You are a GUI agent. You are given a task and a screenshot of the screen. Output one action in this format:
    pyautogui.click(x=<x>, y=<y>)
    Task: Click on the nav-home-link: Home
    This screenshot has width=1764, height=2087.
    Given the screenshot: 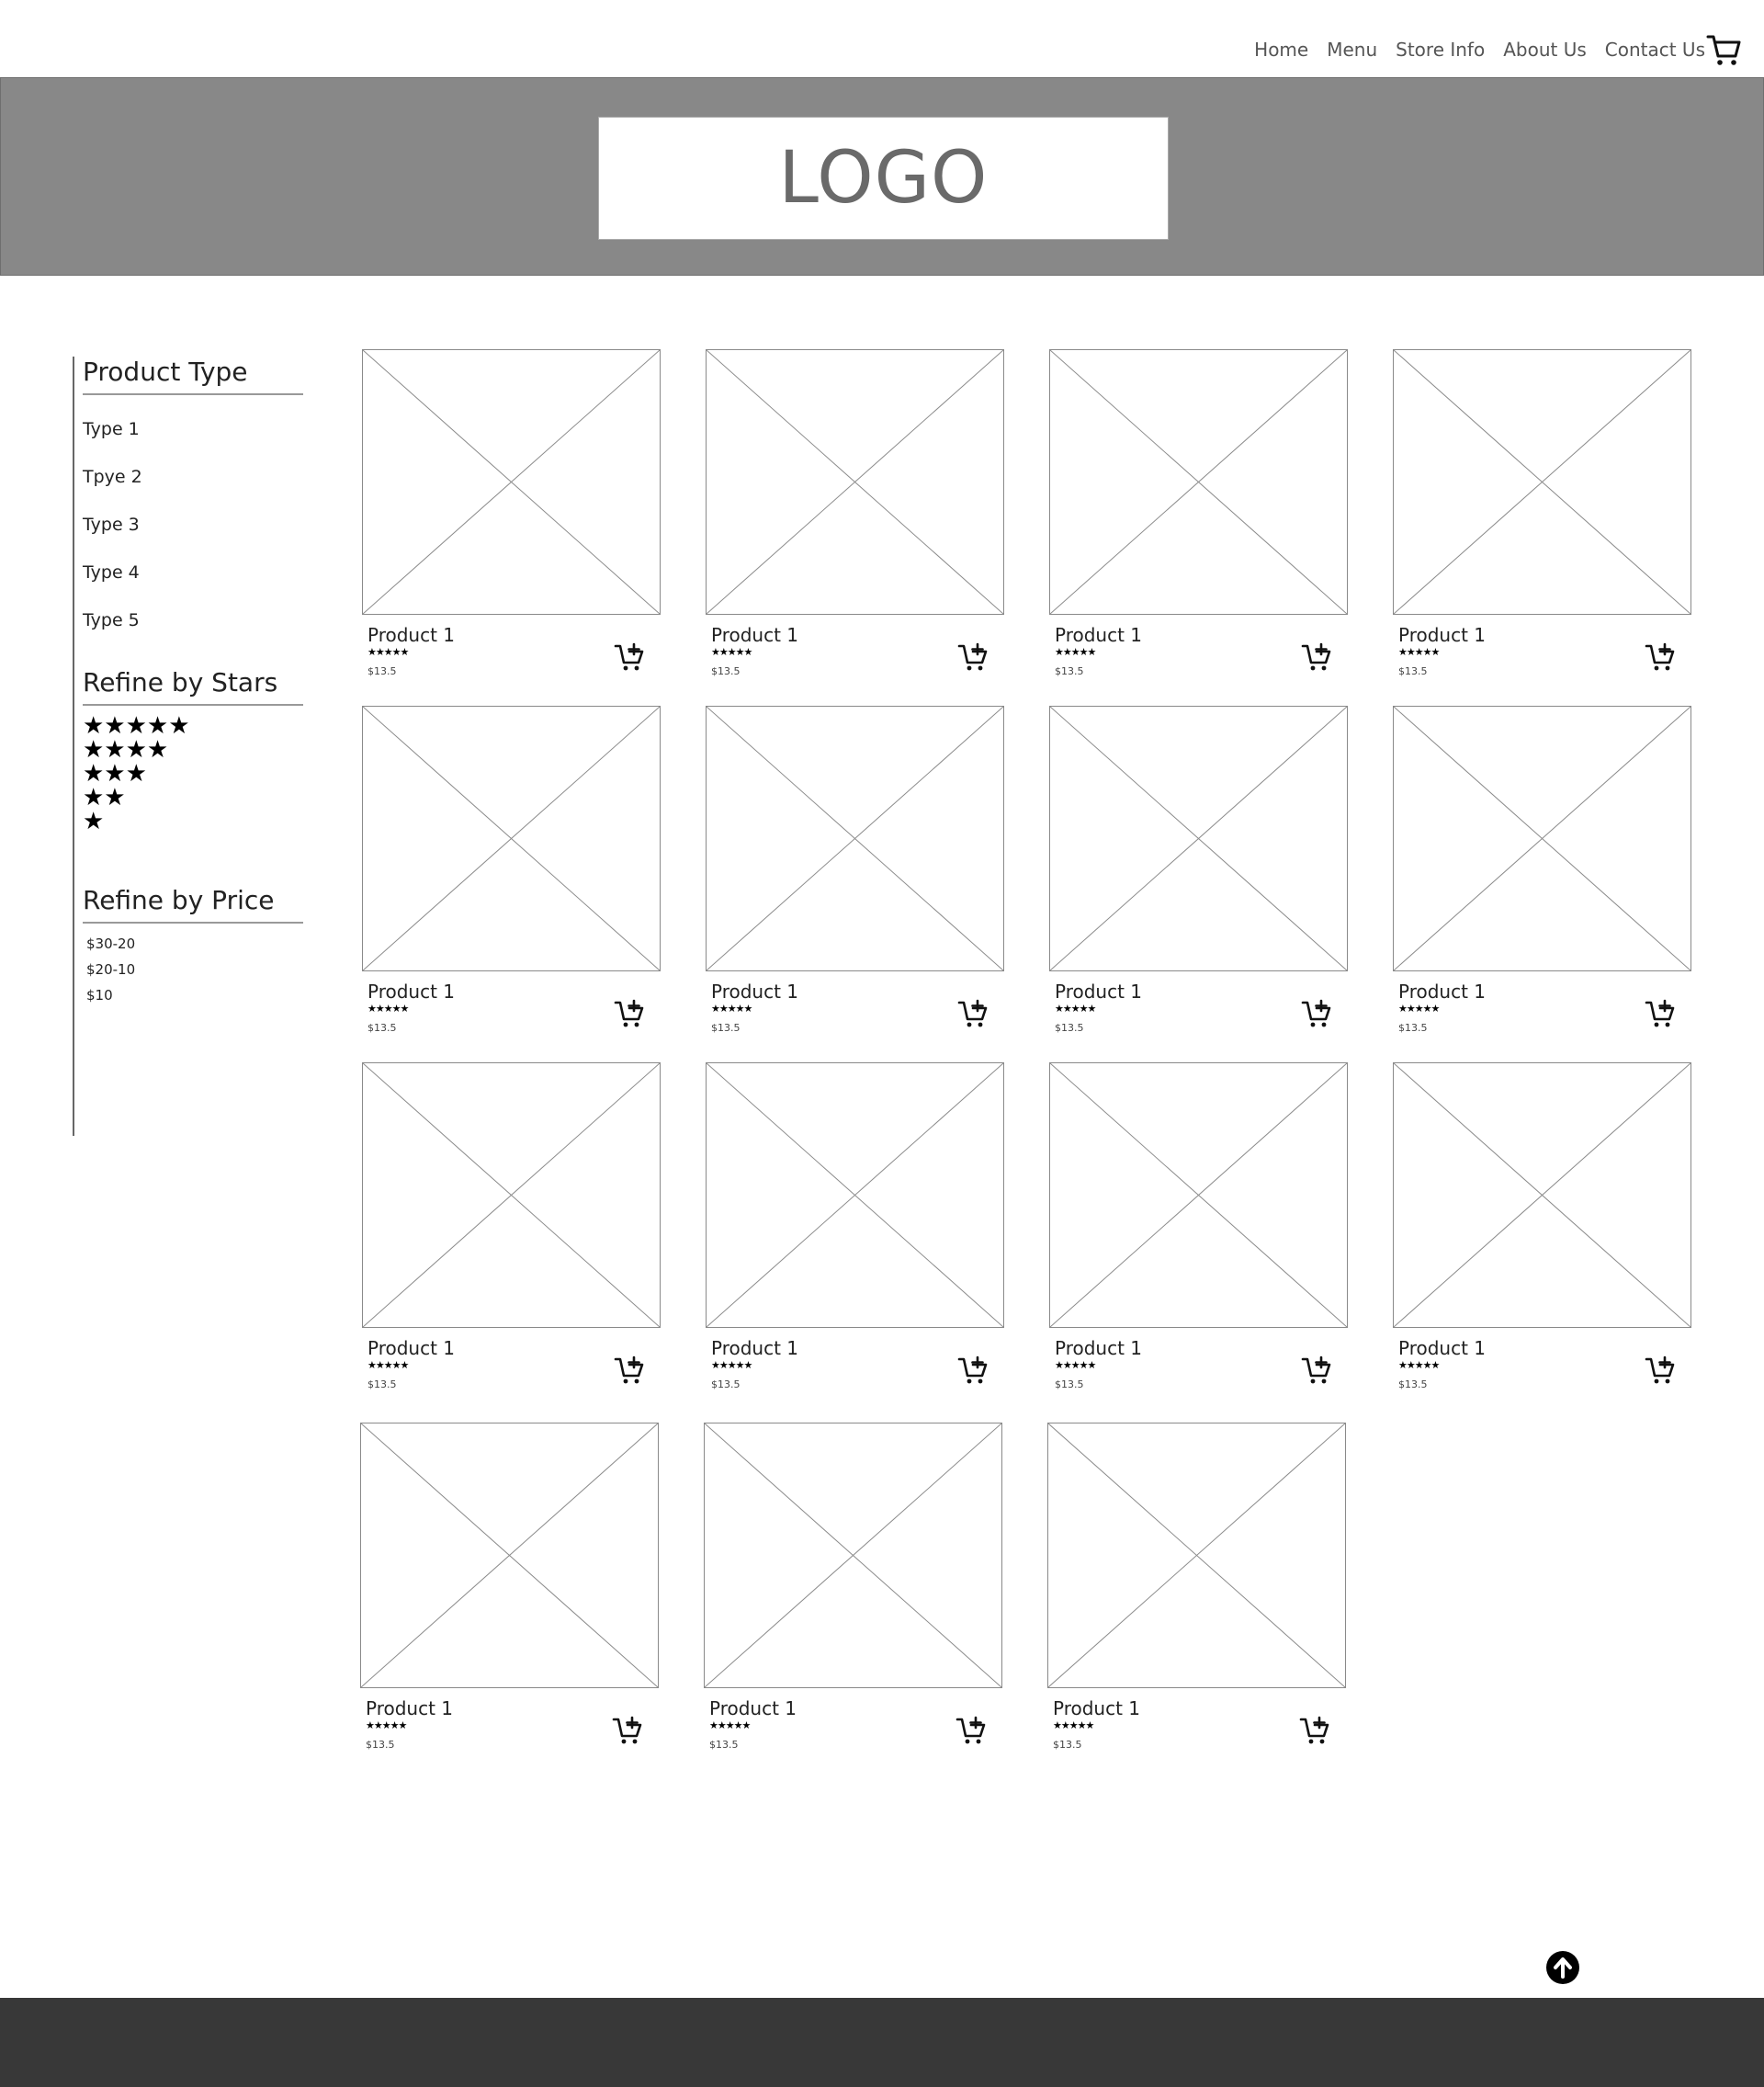 What is the action you would take?
    pyautogui.click(x=1281, y=50)
    